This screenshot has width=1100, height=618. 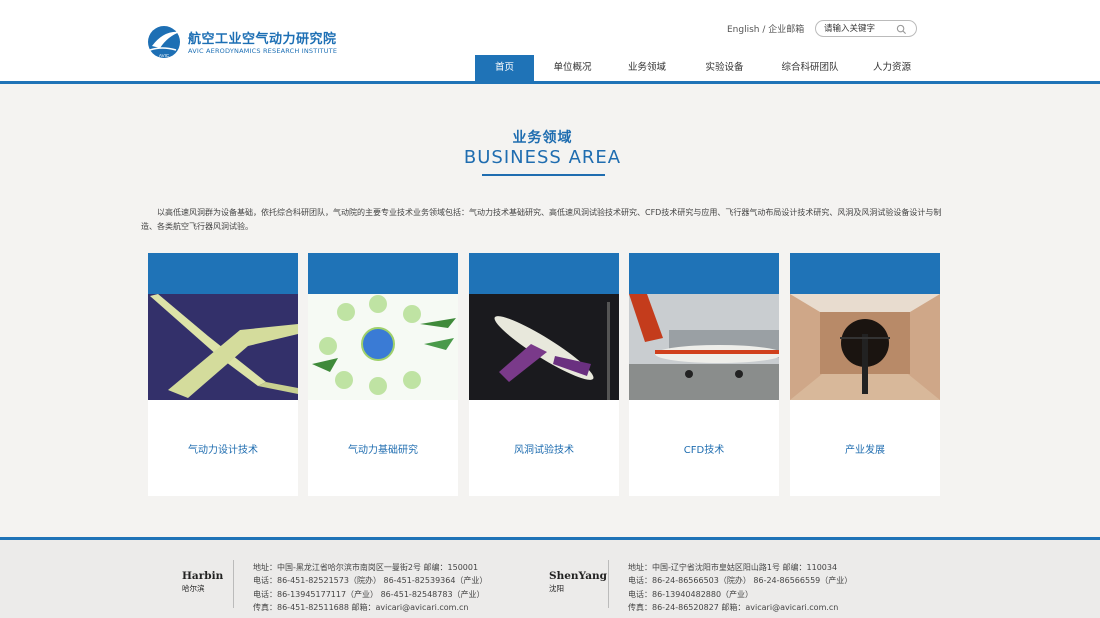 I want to click on search-icon, so click(x=901, y=29).